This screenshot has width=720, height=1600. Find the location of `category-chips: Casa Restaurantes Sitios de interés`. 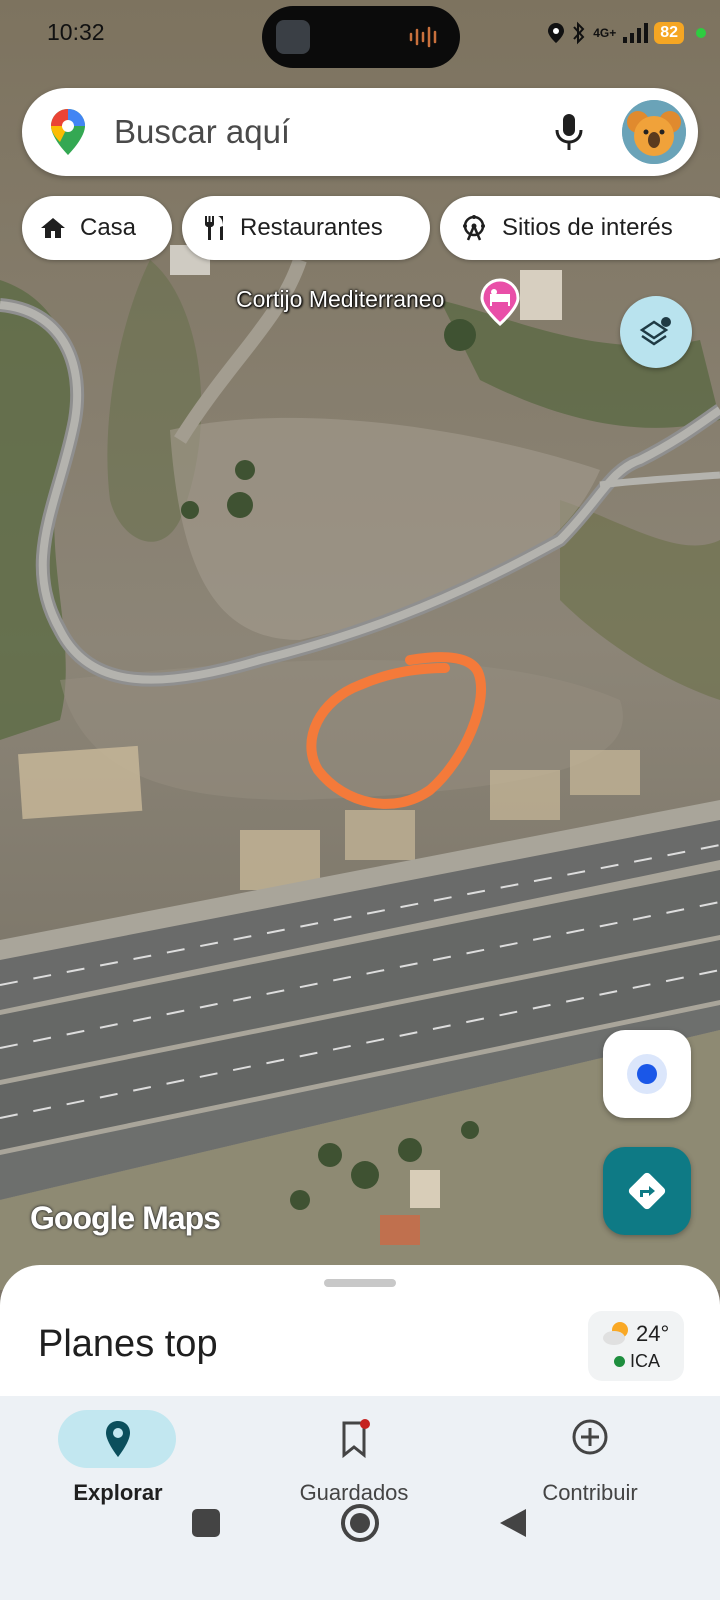

category-chips: Casa Restaurantes Sitios de interés is located at coordinates (371, 229).